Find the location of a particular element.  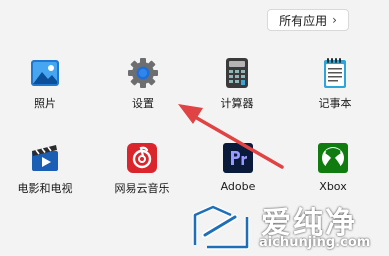

chevron-right-icon: › is located at coordinates (334, 20).